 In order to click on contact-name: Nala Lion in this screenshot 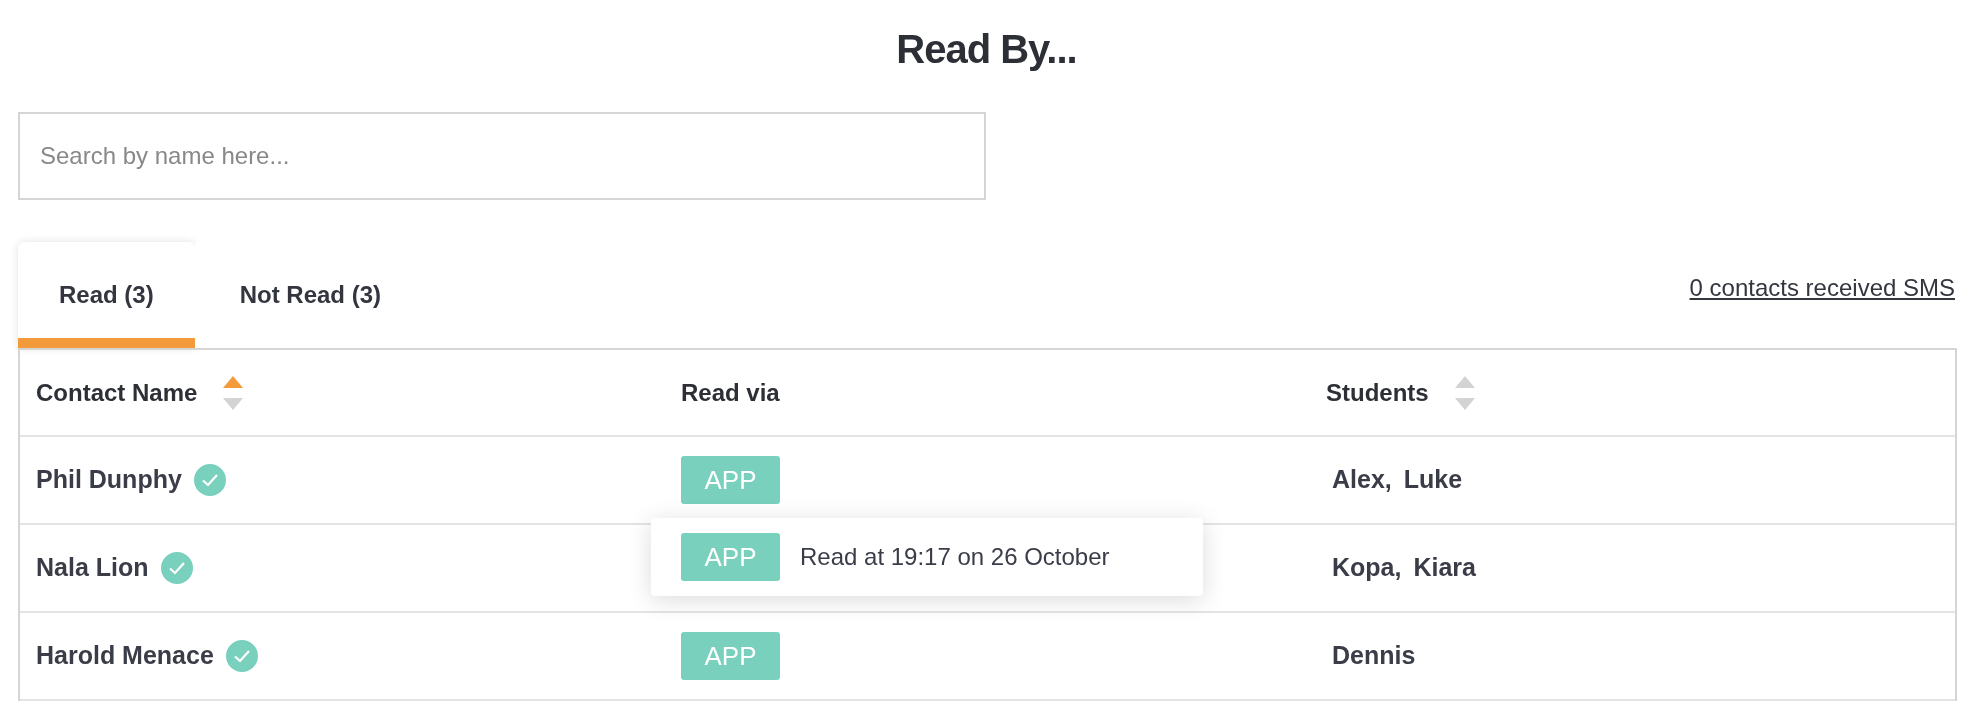, I will do `click(92, 568)`.